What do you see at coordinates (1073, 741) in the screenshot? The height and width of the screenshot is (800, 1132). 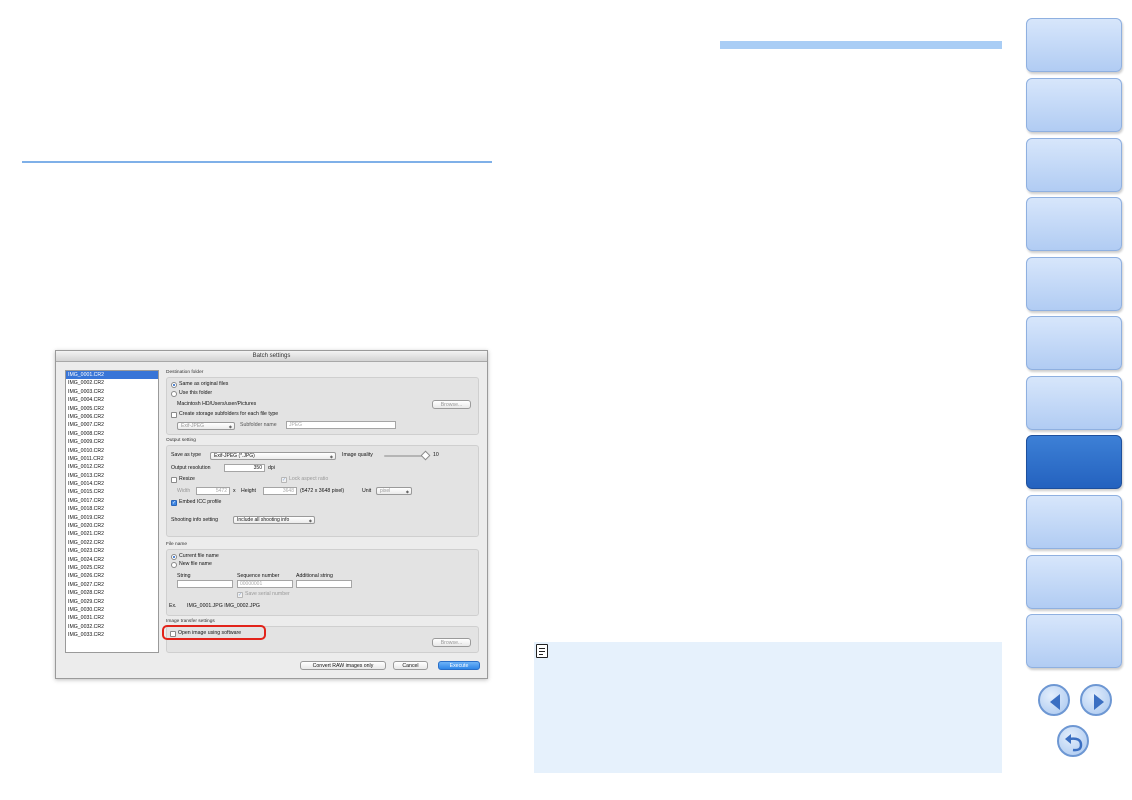 I see `return-icon` at bounding box center [1073, 741].